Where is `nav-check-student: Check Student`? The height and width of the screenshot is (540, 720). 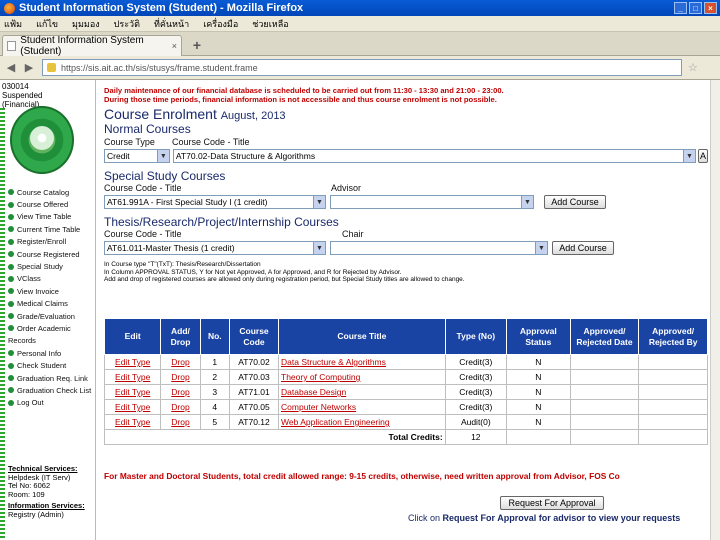
nav-check-student: Check Student is located at coordinates (51, 365).